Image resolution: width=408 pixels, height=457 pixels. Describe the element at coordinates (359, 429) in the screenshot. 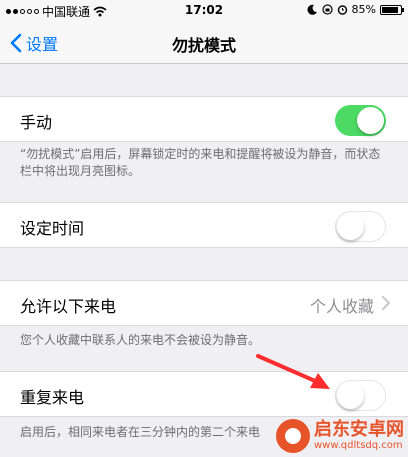

I see `watermark-name: 启东安卓网` at that location.